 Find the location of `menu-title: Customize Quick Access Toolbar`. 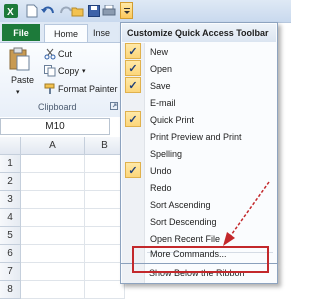

menu-title: Customize Quick Access Toolbar is located at coordinates (199, 33).